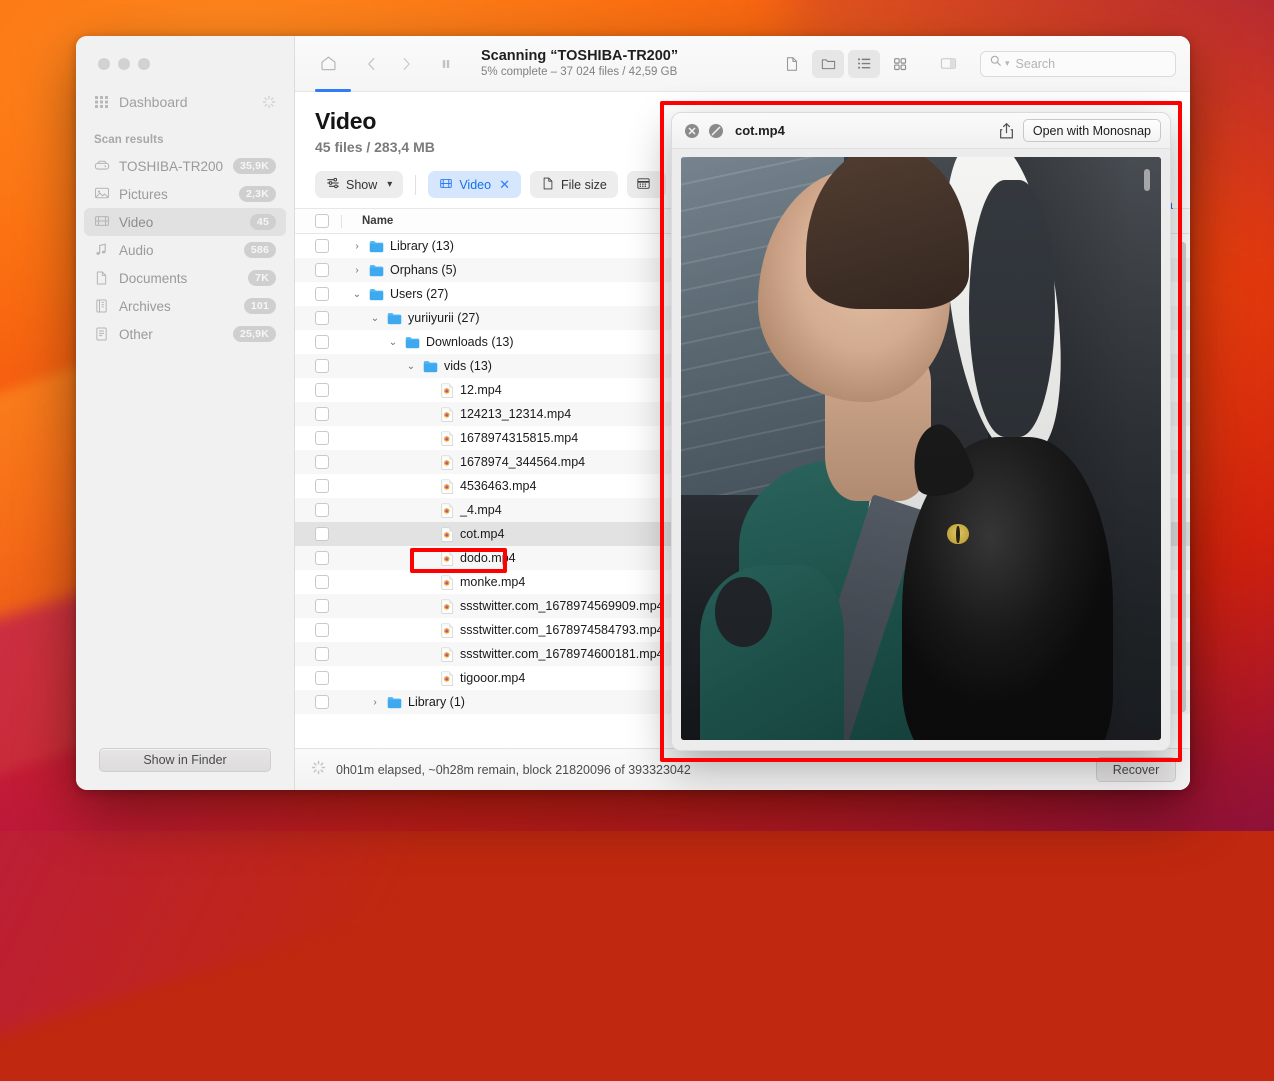  I want to click on sidebar-item-badge: 586, so click(259, 250).